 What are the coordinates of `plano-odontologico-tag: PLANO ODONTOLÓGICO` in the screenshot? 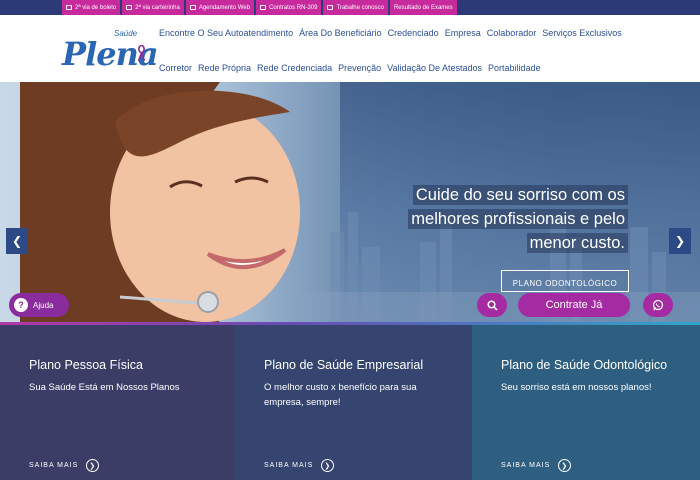 It's located at (565, 281).